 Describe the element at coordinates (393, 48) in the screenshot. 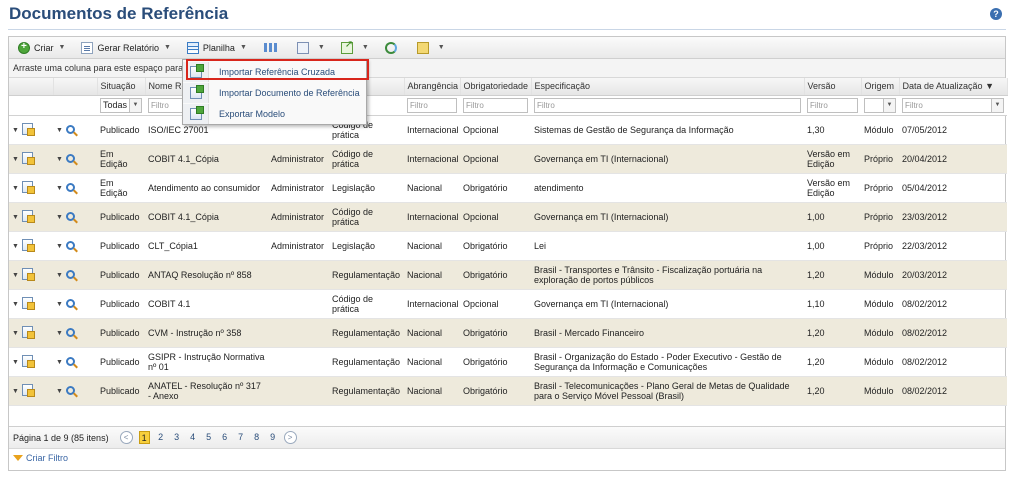

I see `refresh-button` at that location.